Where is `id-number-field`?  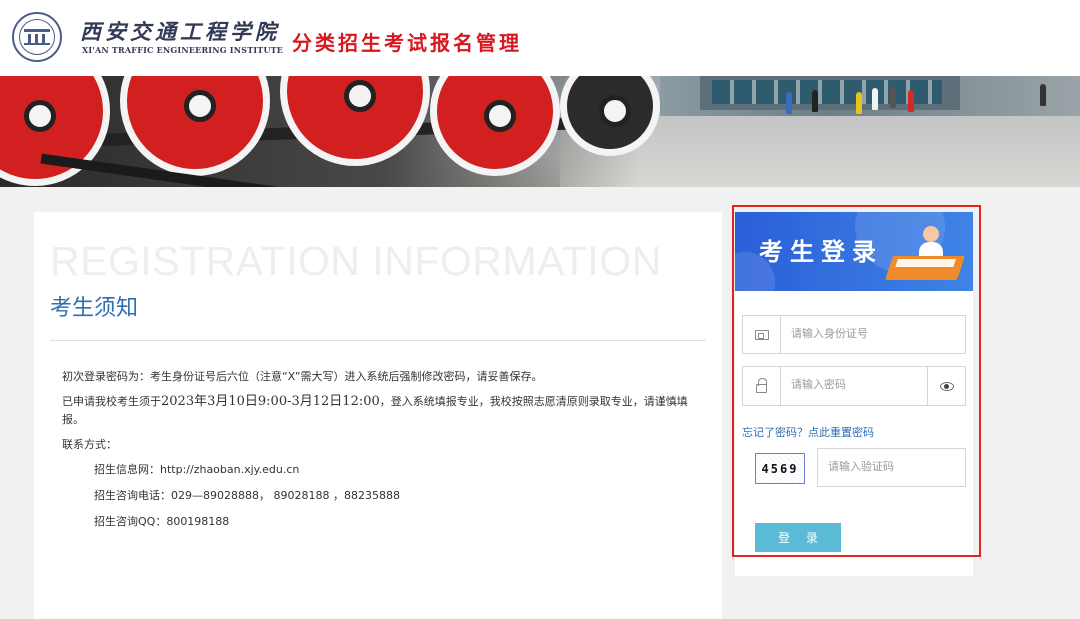
id-number-field is located at coordinates (854, 334).